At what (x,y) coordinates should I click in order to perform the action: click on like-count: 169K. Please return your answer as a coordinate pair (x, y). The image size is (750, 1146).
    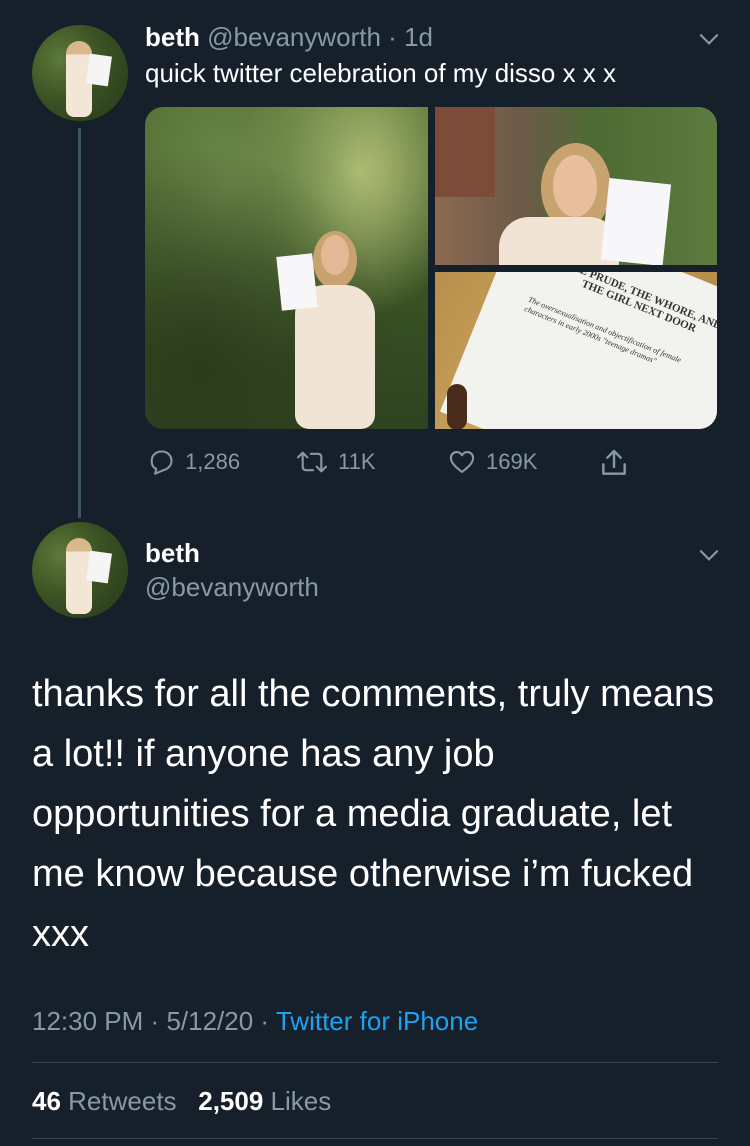
    Looking at the image, I should click on (512, 461).